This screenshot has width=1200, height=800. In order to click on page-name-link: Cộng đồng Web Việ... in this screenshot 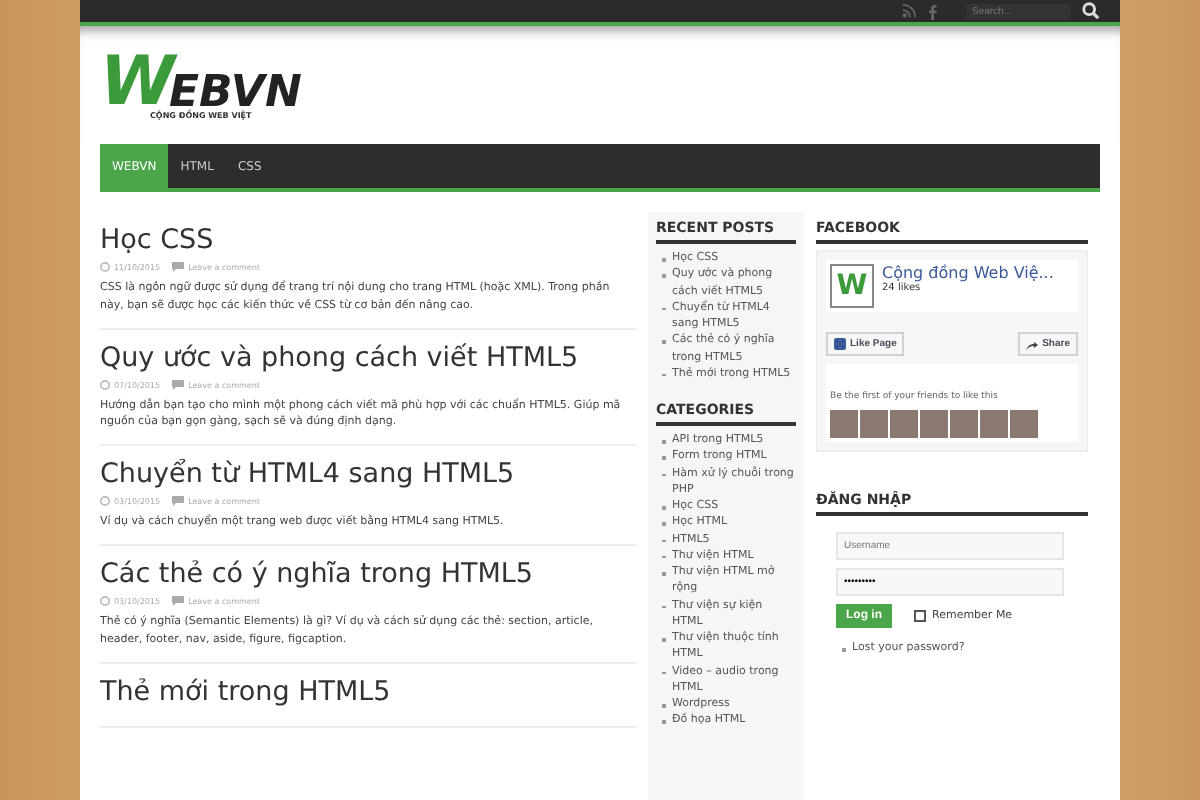, I will do `click(968, 273)`.